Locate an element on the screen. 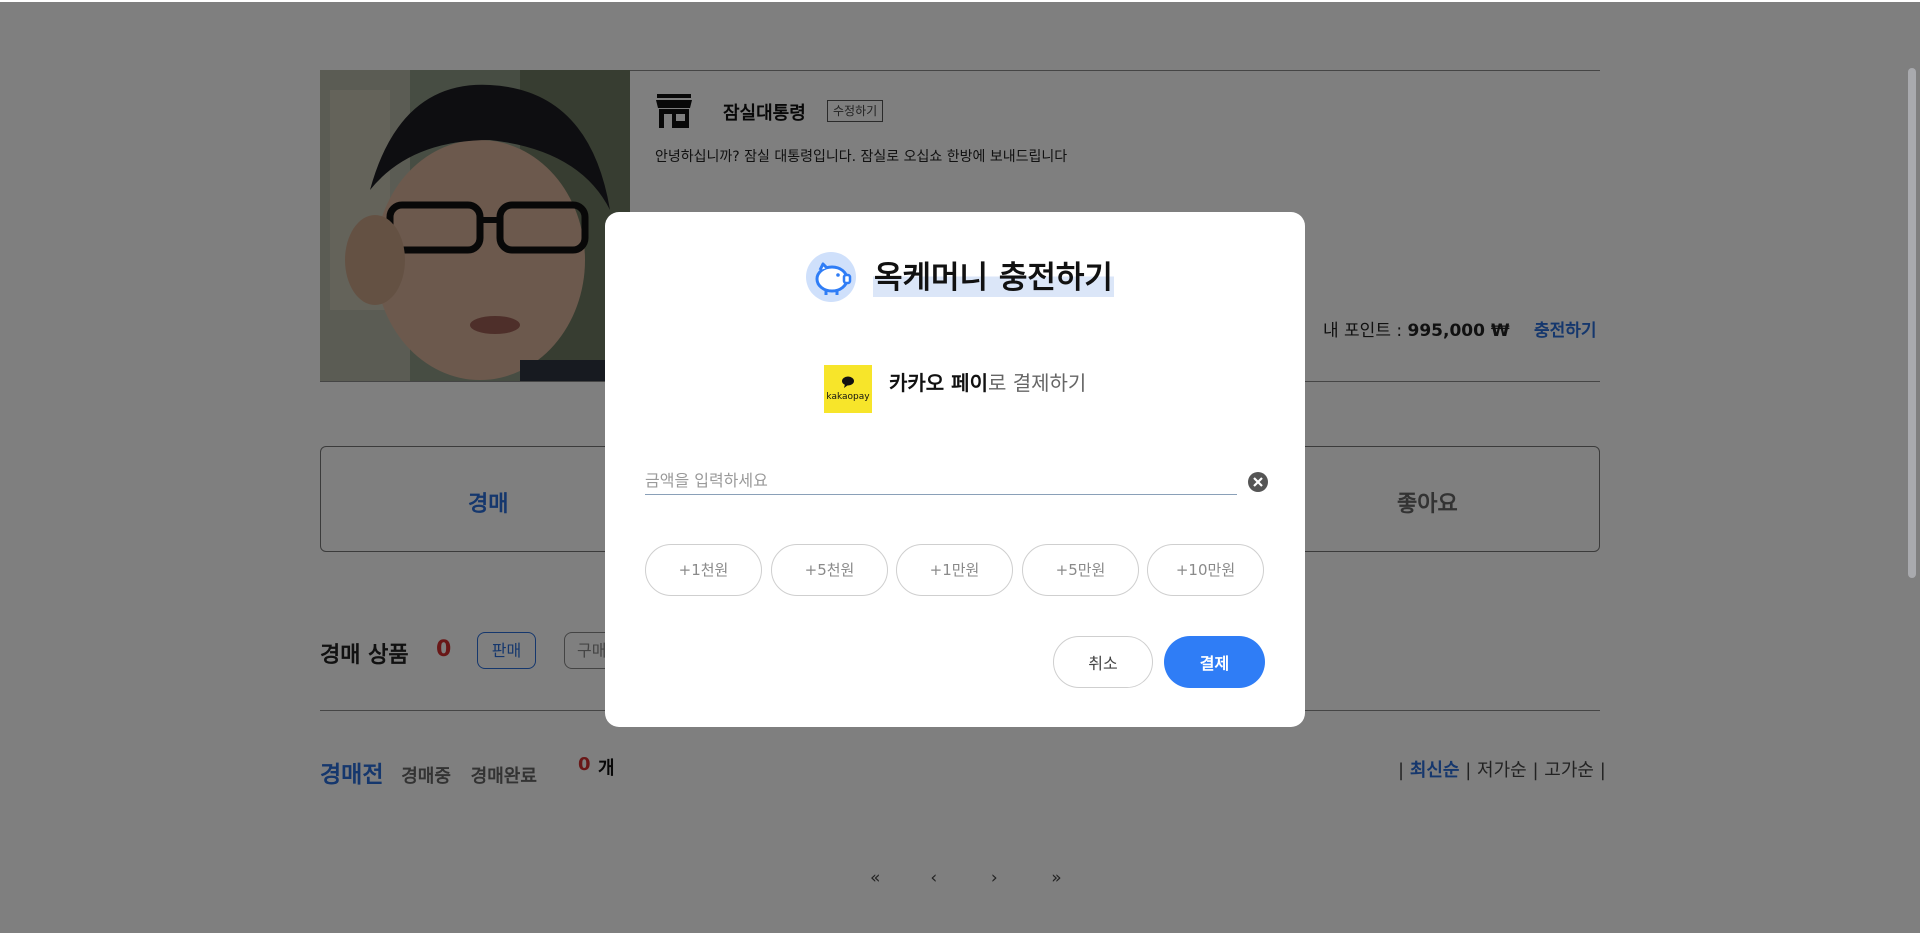 The height and width of the screenshot is (933, 1920). quick-amount-10000: +1만원 is located at coordinates (954, 570).